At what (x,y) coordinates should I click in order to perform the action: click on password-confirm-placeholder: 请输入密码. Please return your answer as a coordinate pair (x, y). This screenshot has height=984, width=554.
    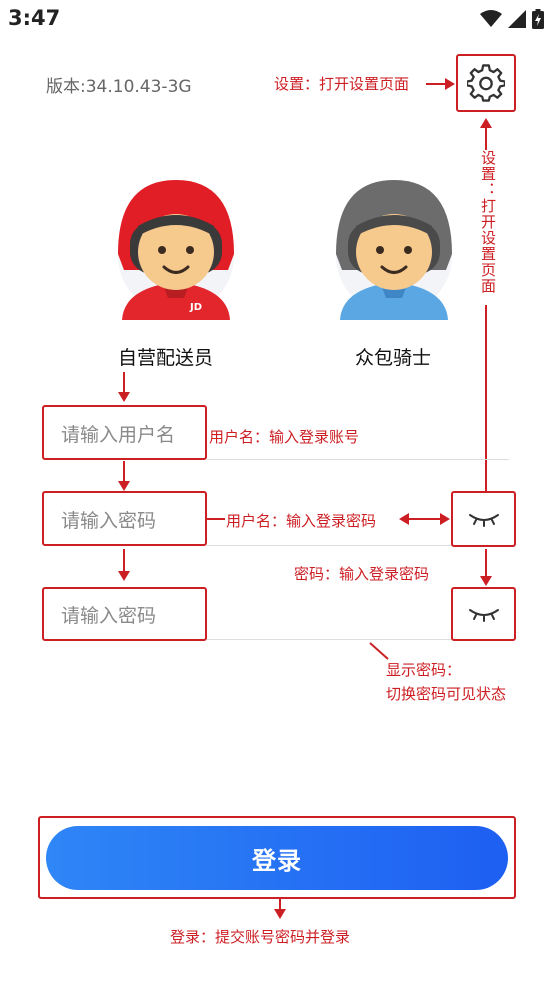
    Looking at the image, I should click on (109, 616).